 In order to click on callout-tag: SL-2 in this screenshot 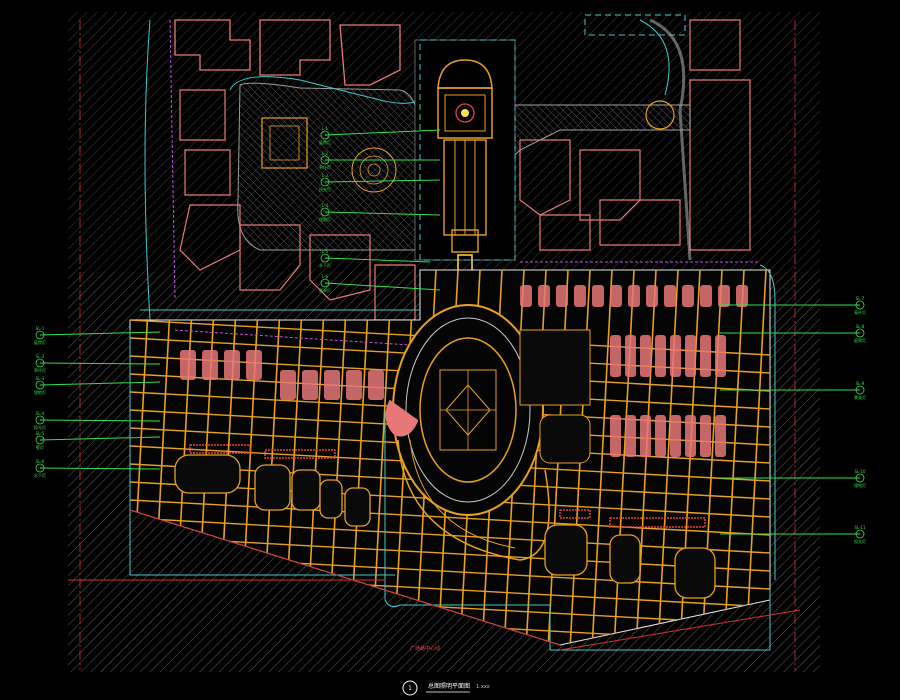, I will do `click(40, 356)`.